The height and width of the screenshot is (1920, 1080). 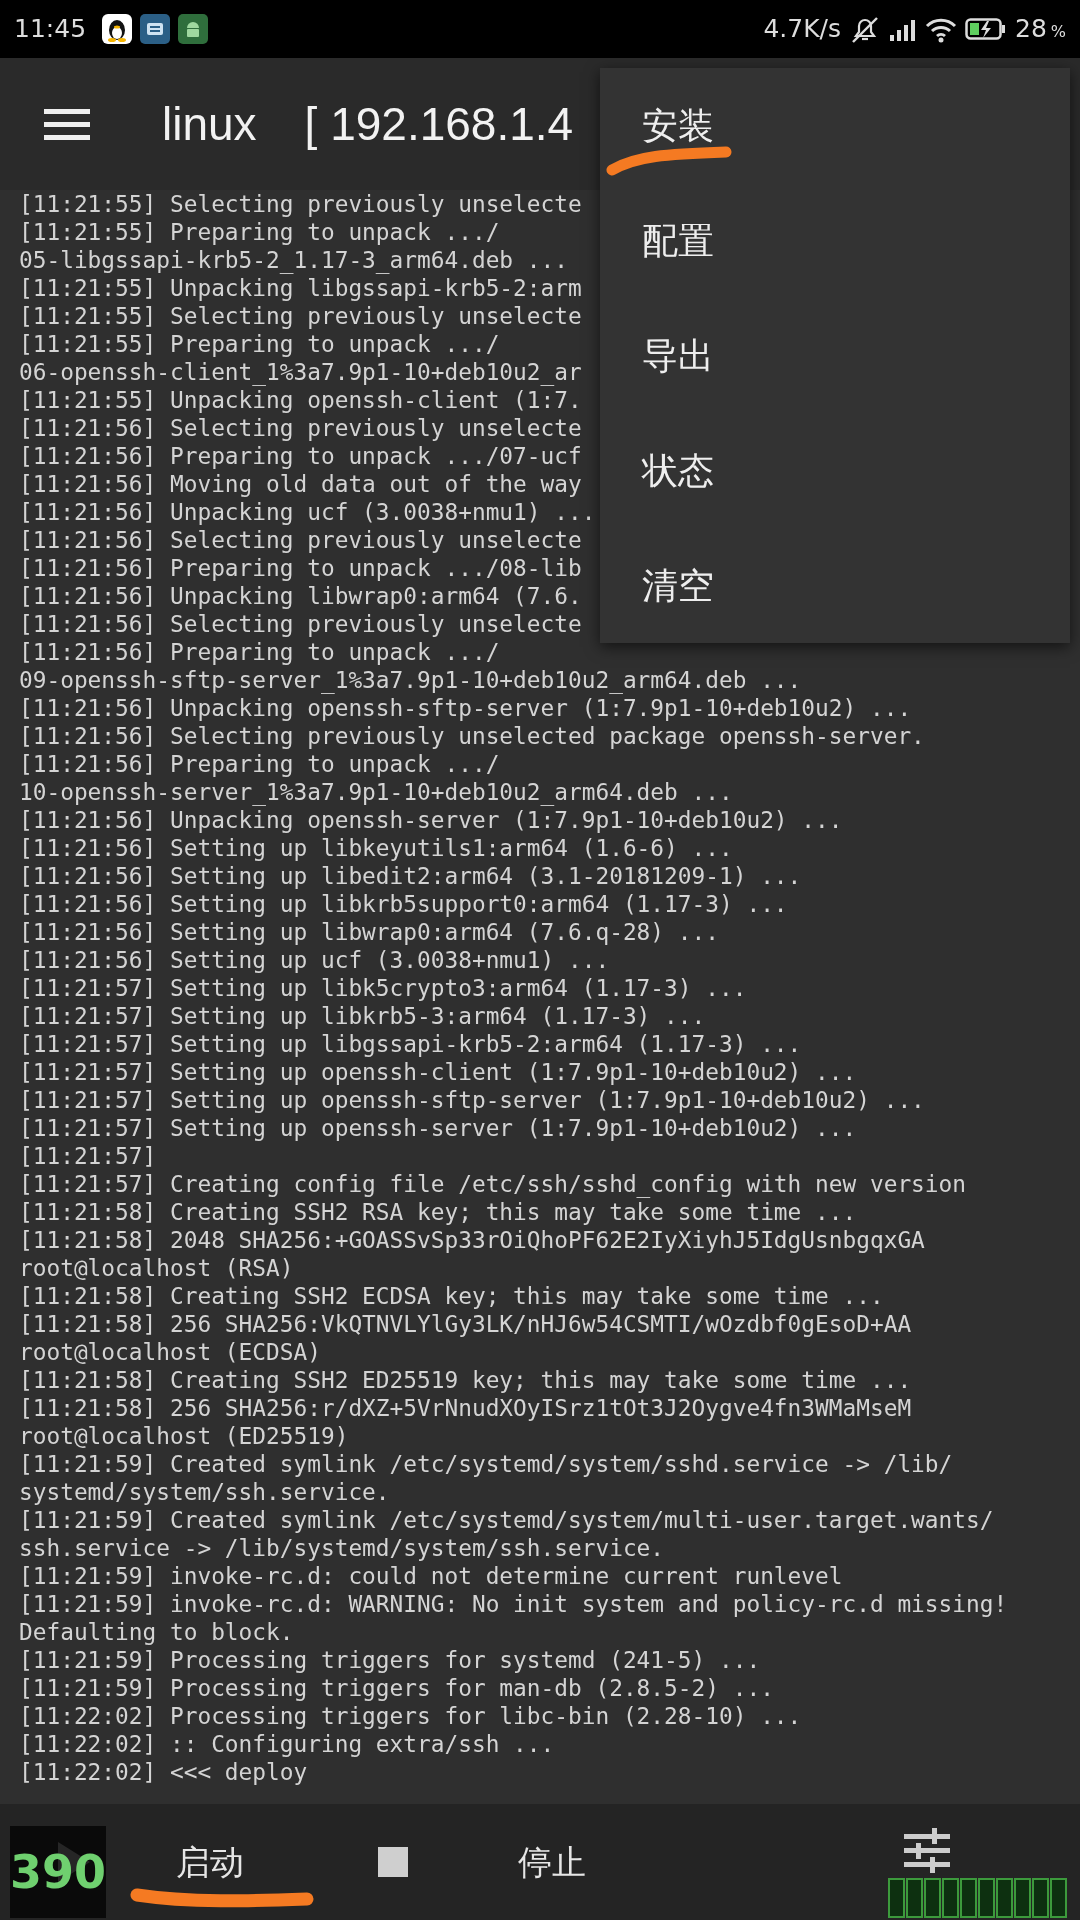 What do you see at coordinates (50, 29) in the screenshot?
I see `clock-time: 11:45` at bounding box center [50, 29].